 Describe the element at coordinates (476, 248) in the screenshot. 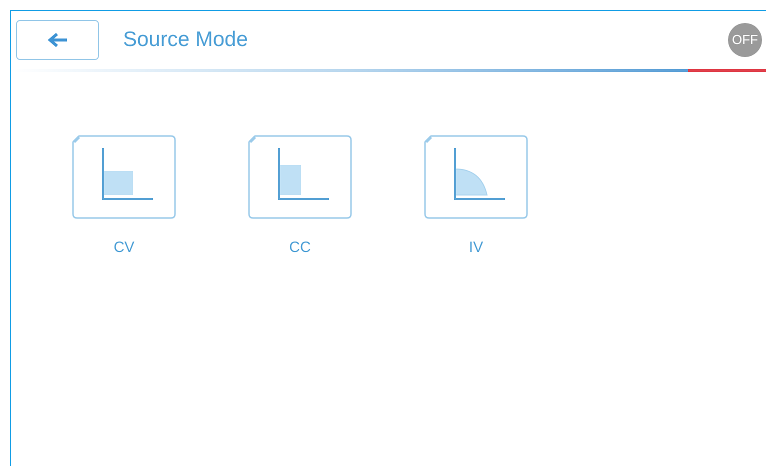

I see `mode-label: IV` at that location.